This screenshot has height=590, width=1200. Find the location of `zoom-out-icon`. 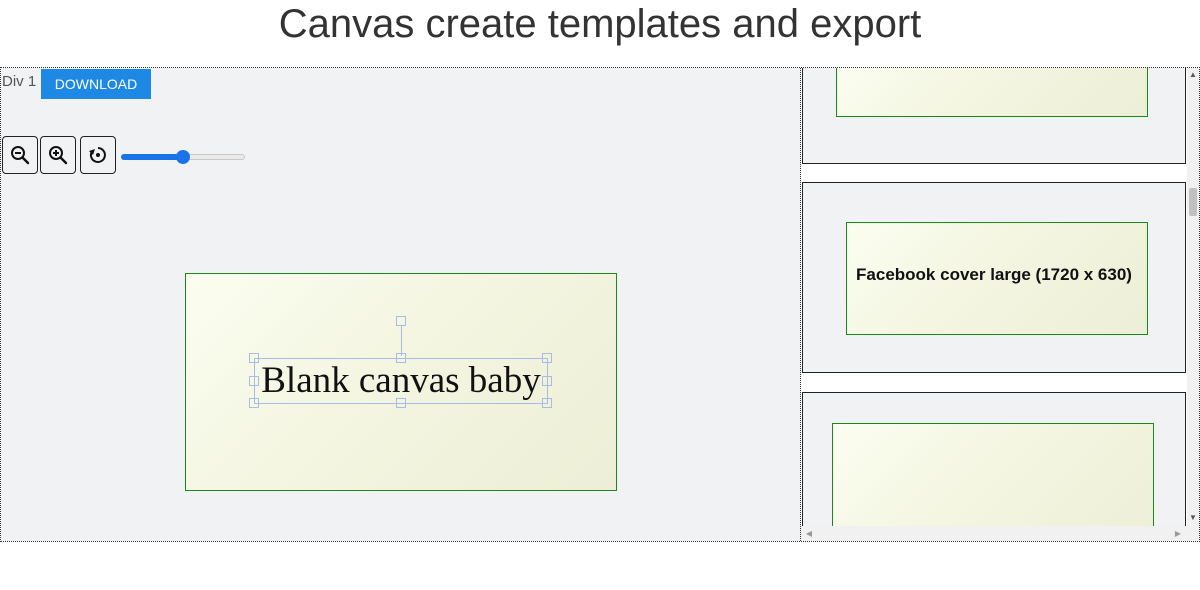

zoom-out-icon is located at coordinates (20, 155).